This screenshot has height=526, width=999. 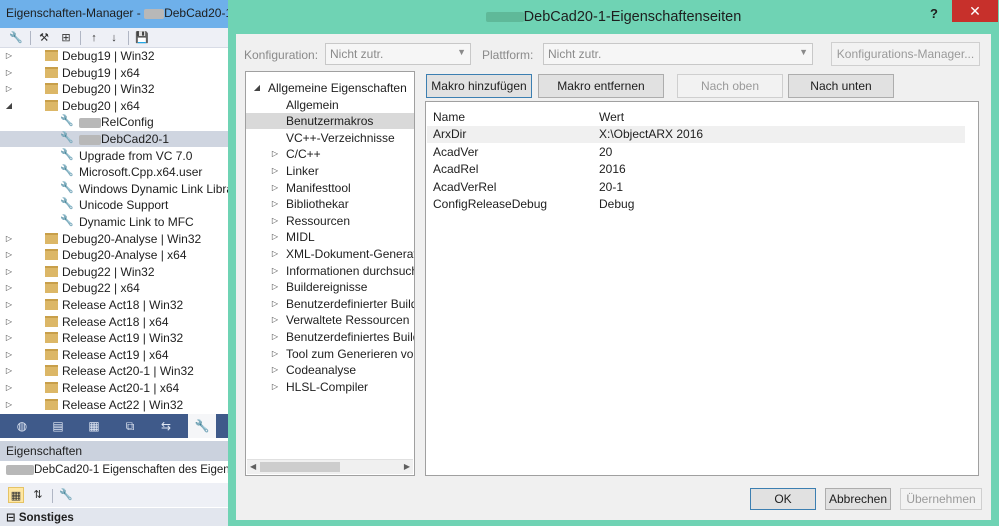 I want to click on tree-row: ▷ Release Act20-1 | Win32, so click(x=114, y=371).